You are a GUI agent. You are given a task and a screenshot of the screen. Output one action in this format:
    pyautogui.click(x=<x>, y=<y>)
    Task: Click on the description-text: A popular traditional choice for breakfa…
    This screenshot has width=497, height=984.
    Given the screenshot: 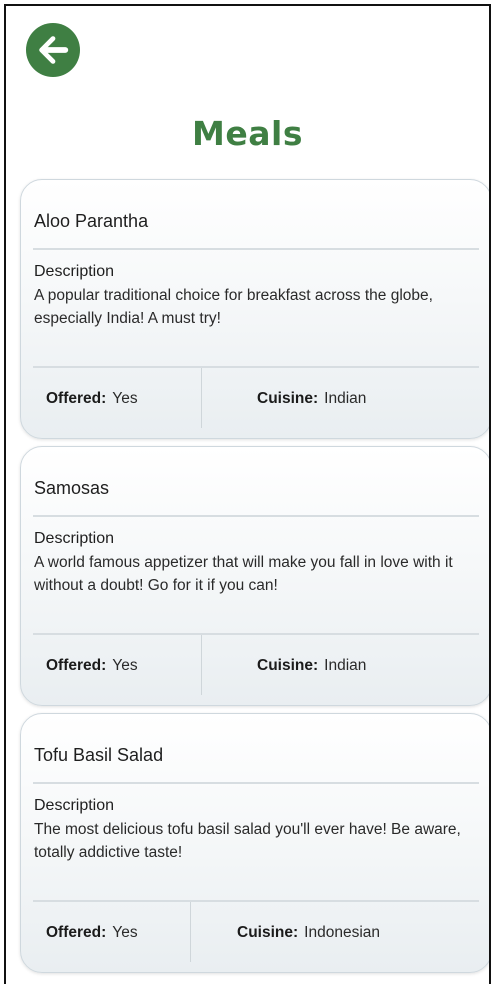 What is the action you would take?
    pyautogui.click(x=233, y=307)
    